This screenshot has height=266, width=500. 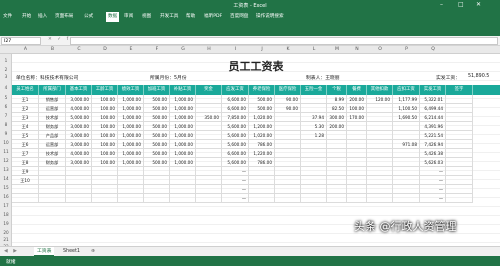 What do you see at coordinates (314, 49) in the screenshot?
I see `column-header: L` at bounding box center [314, 49].